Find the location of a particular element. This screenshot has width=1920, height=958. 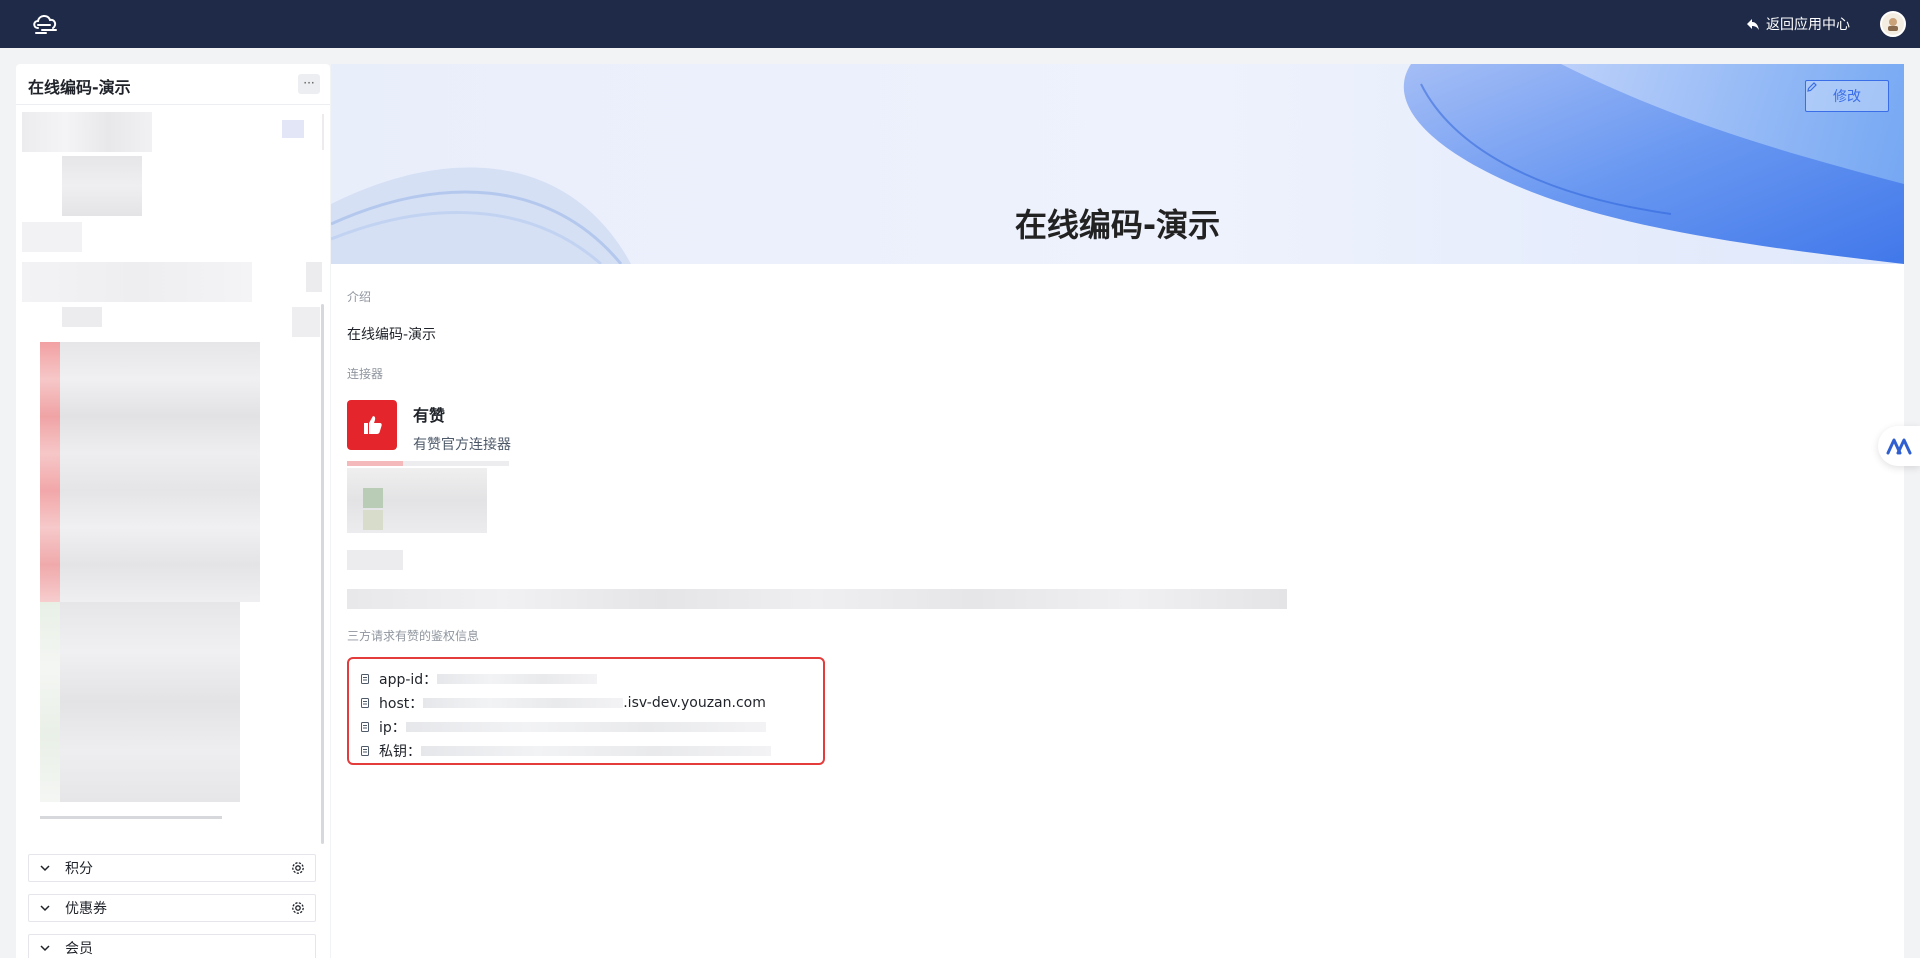

section-members: 会员 is located at coordinates (172, 946).